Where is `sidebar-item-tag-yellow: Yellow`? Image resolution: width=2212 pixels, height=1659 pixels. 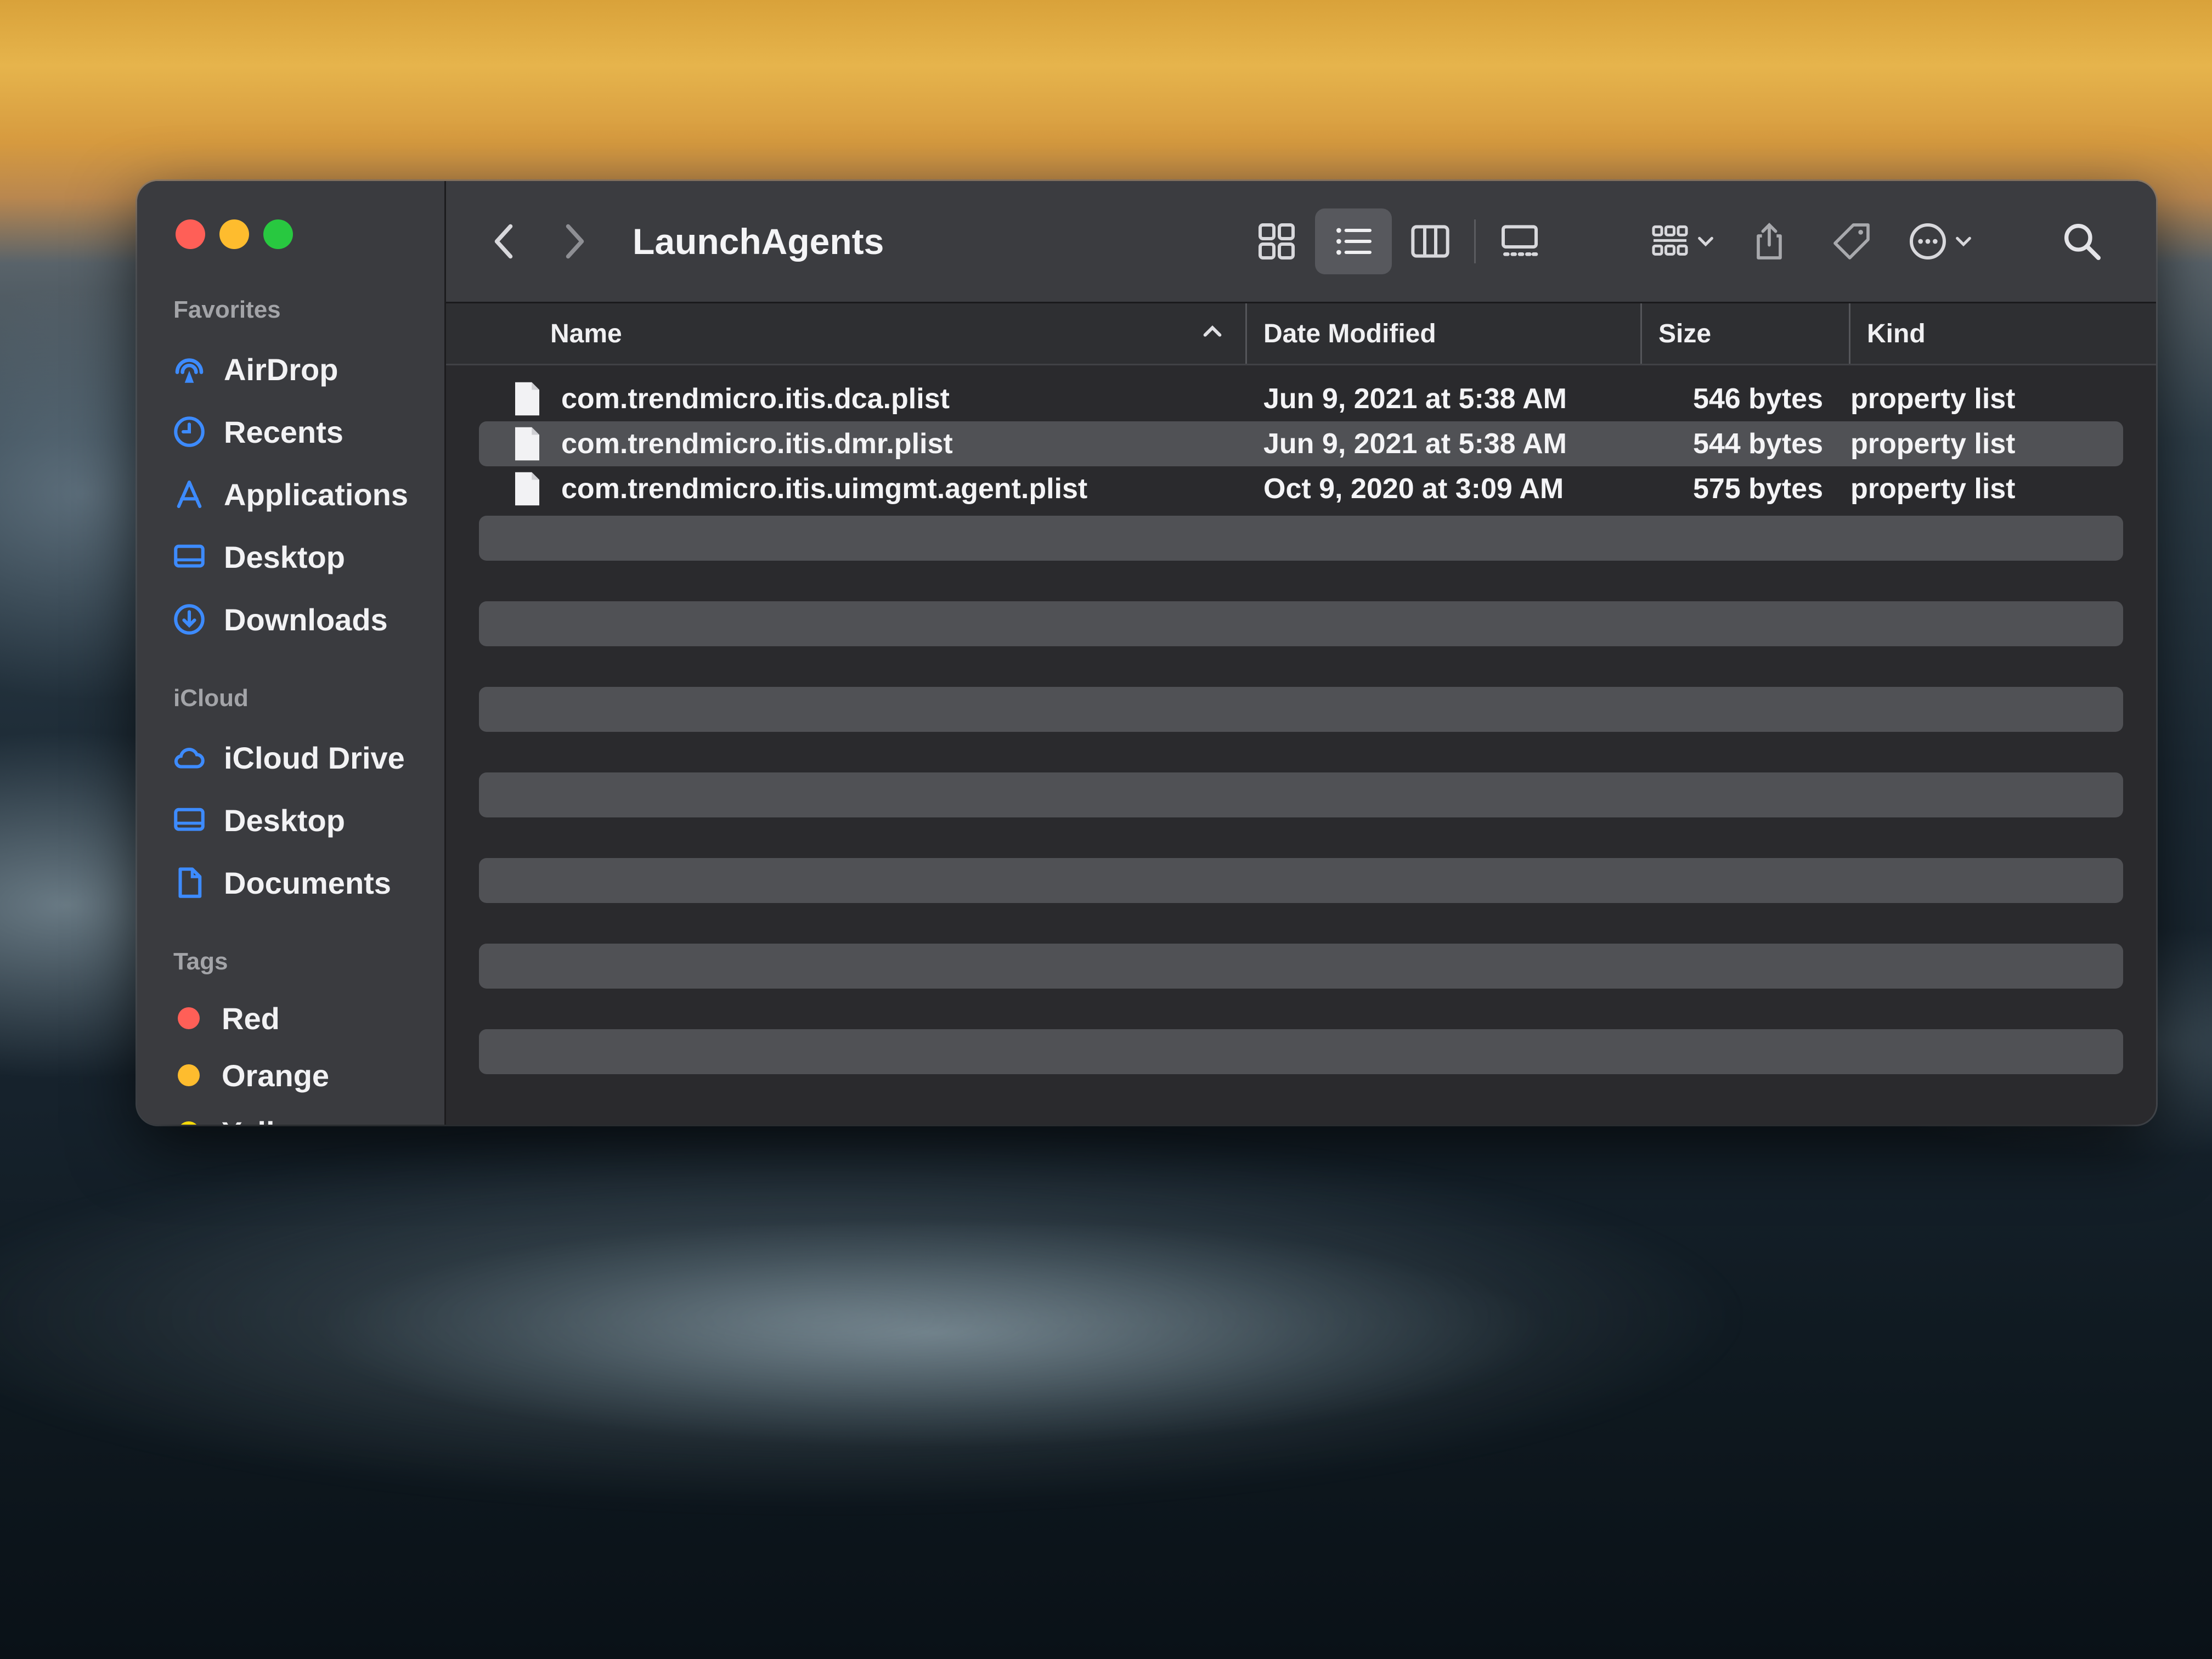
sidebar-item-tag-yellow: Yellow is located at coordinates (299, 1114).